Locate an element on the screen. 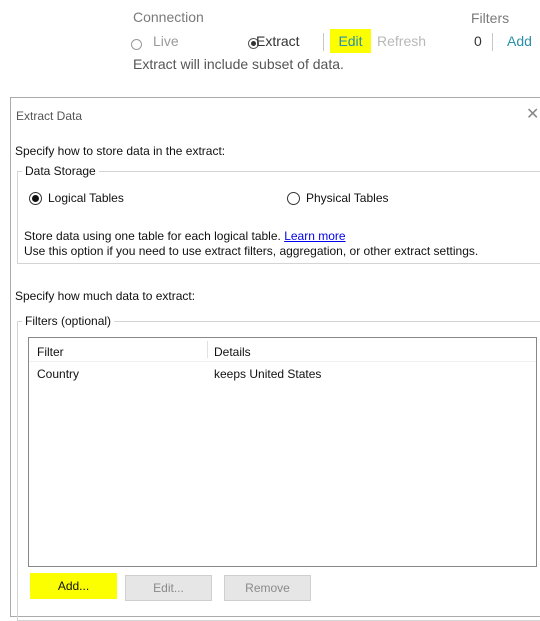 This screenshot has width=540, height=621. learn-more-link: Learn more is located at coordinates (314, 236).